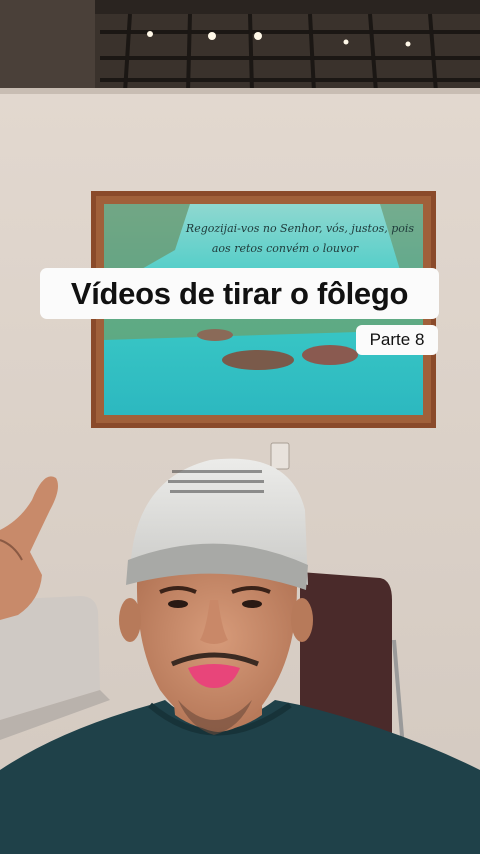 This screenshot has width=480, height=854. What do you see at coordinates (239, 293) in the screenshot?
I see `video-caption: Vídeos de tirar o fôlego` at bounding box center [239, 293].